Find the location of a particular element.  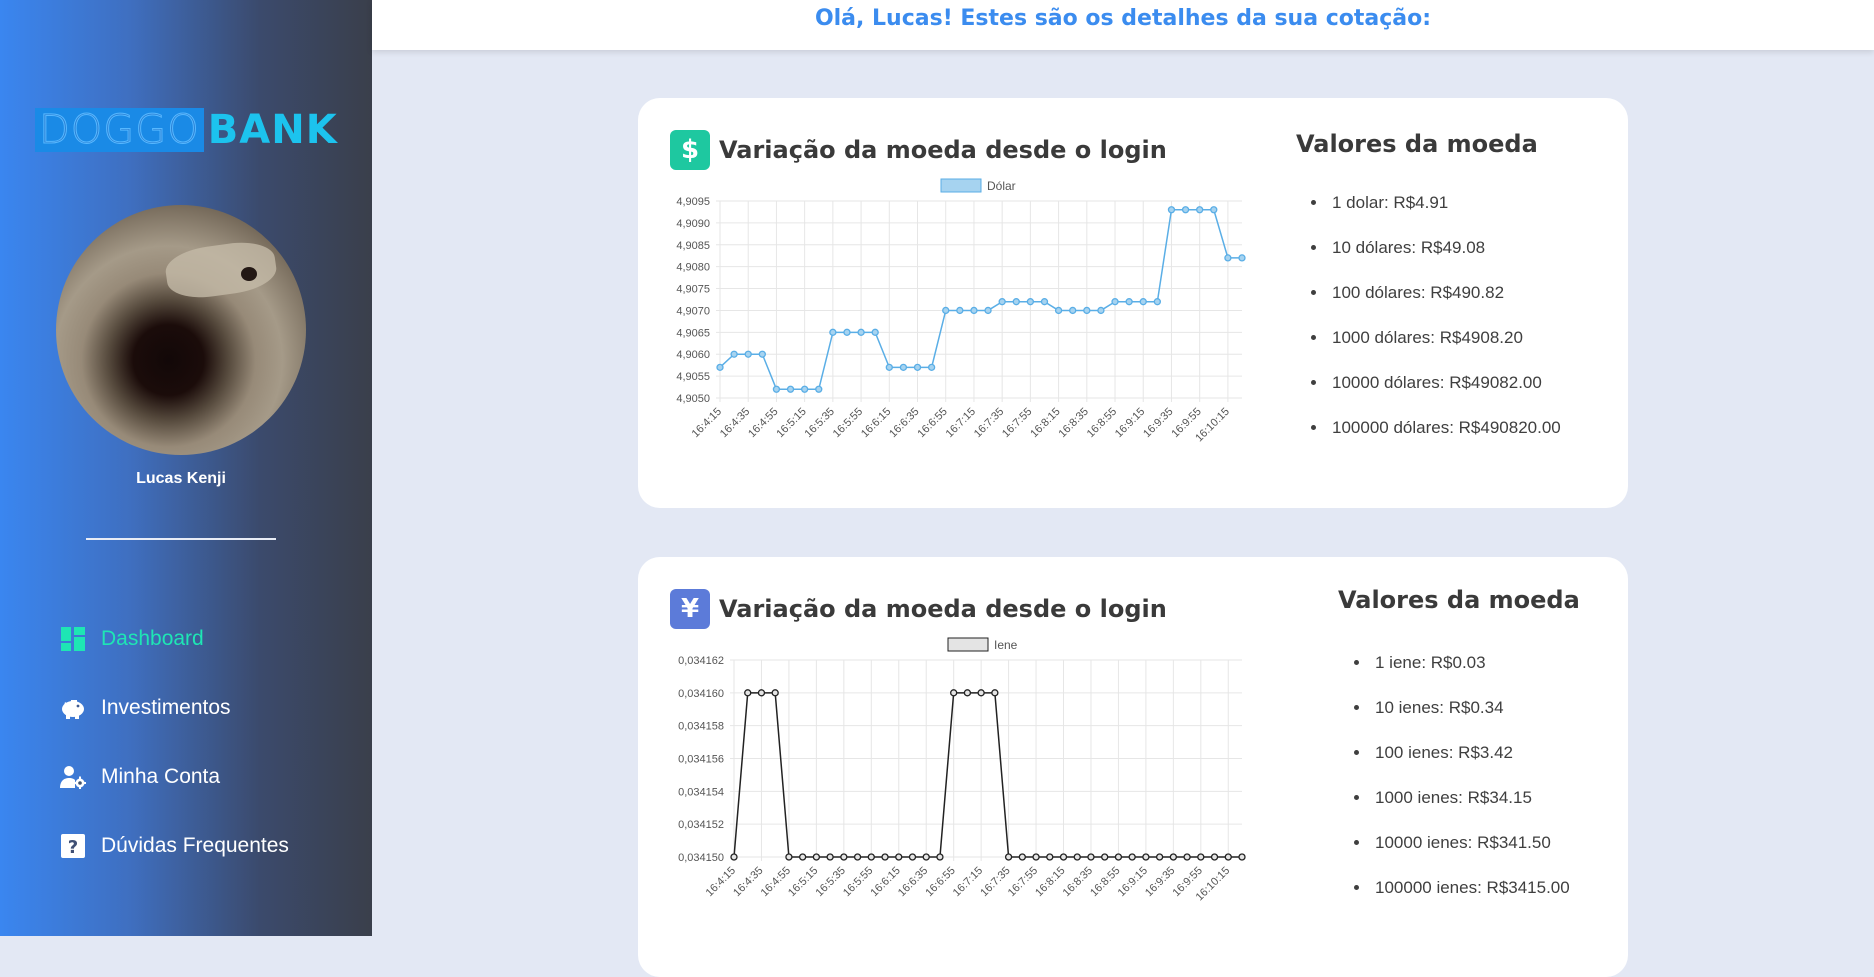

x-tick-label: 16:8:35 is located at coordinates (1073, 423).